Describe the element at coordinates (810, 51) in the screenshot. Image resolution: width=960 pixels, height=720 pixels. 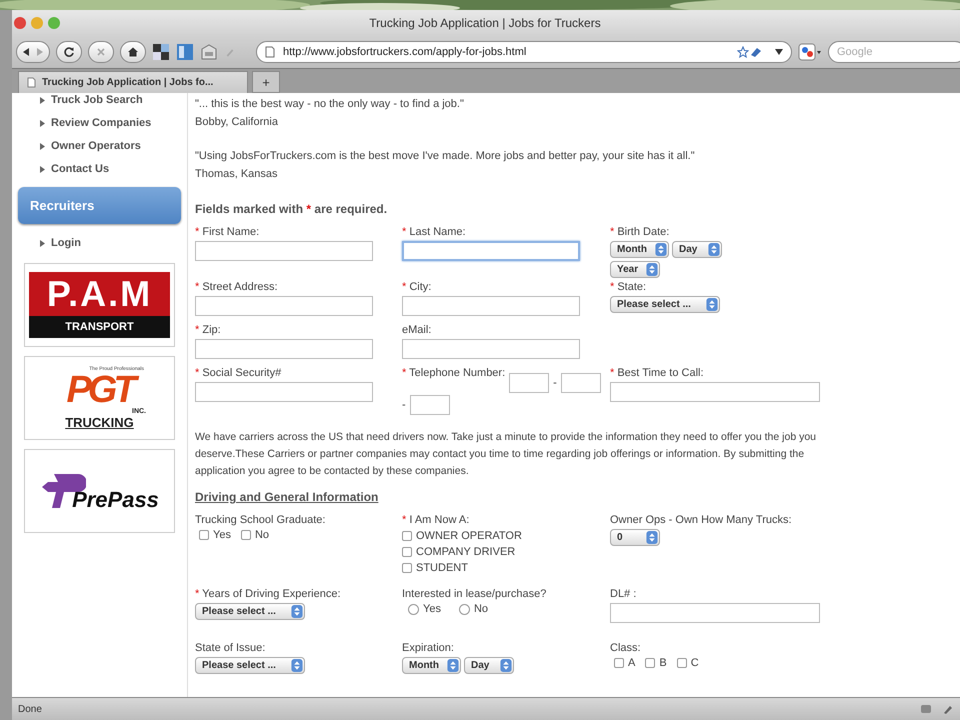
I see `search-engine-icon` at that location.